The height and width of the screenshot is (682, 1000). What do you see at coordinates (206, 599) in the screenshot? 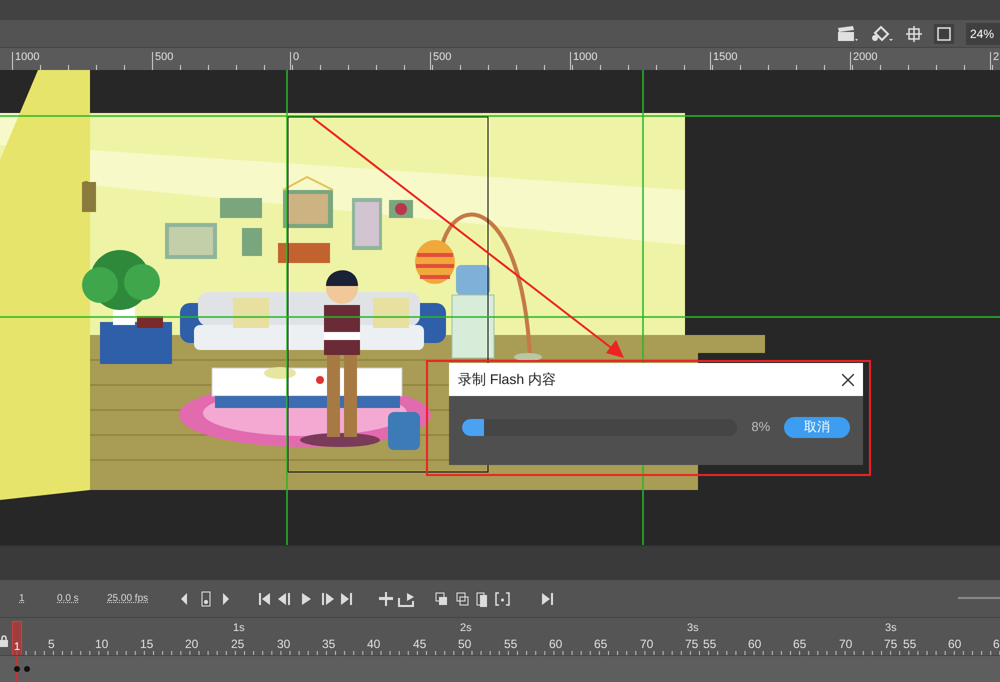
I see `onion-marker-icon` at bounding box center [206, 599].